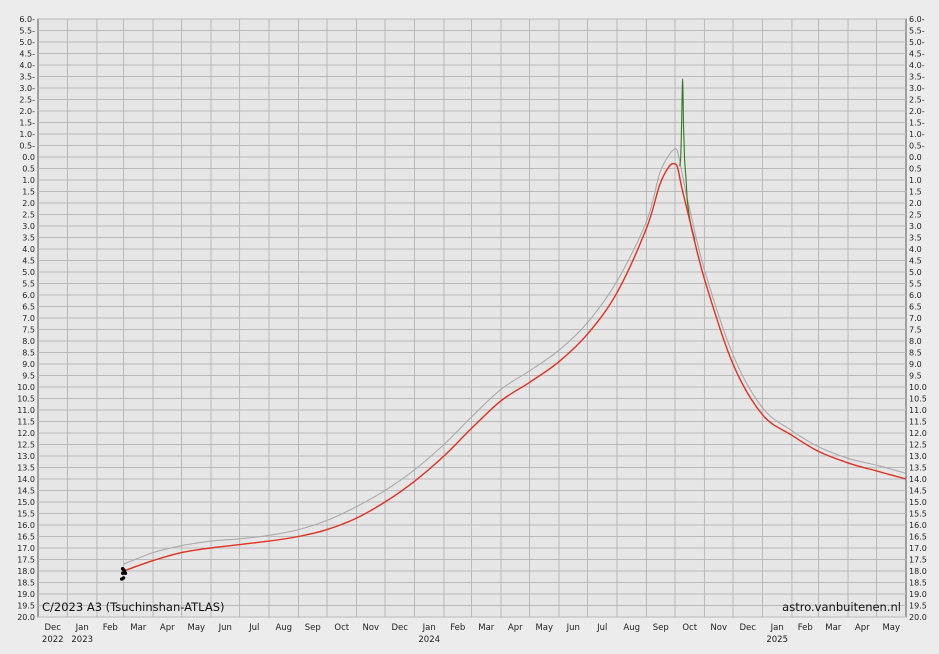 The image size is (939, 654). Describe the element at coordinates (28, 226) in the screenshot. I see `y-tick-label-left: 3.0` at that location.